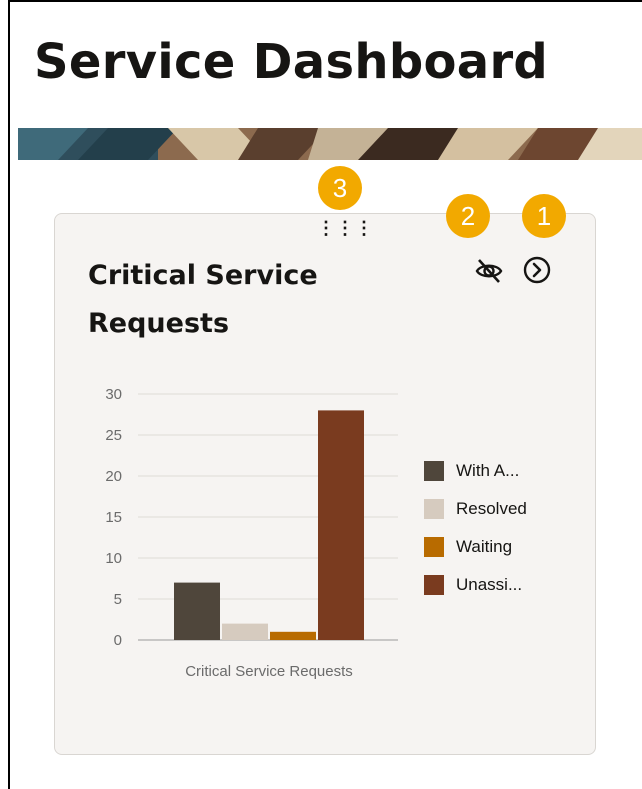  What do you see at coordinates (197, 611) in the screenshot?
I see `bar-with-a` at bounding box center [197, 611].